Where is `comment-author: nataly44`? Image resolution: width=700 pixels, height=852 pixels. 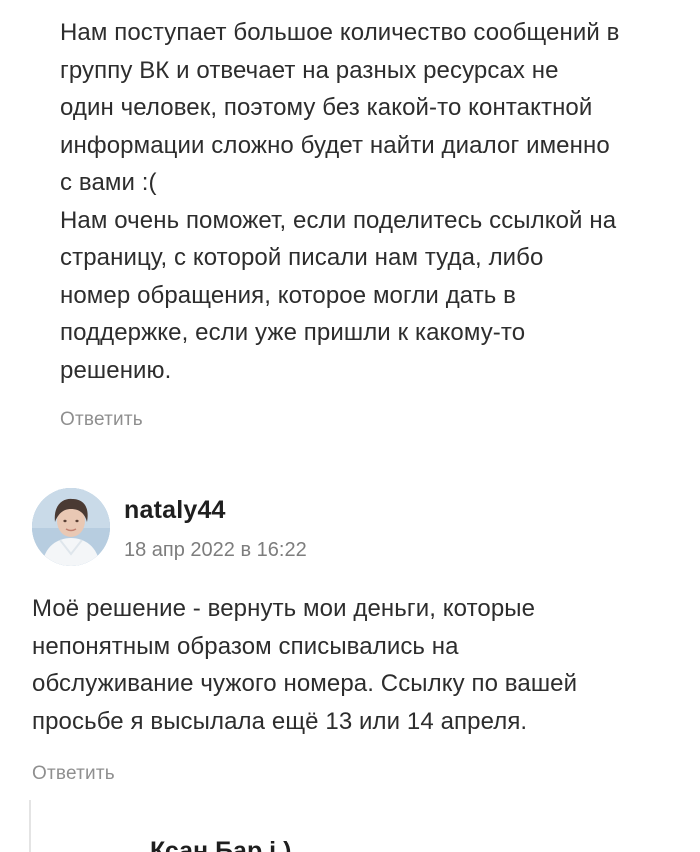 comment-author: nataly44 is located at coordinates (175, 510).